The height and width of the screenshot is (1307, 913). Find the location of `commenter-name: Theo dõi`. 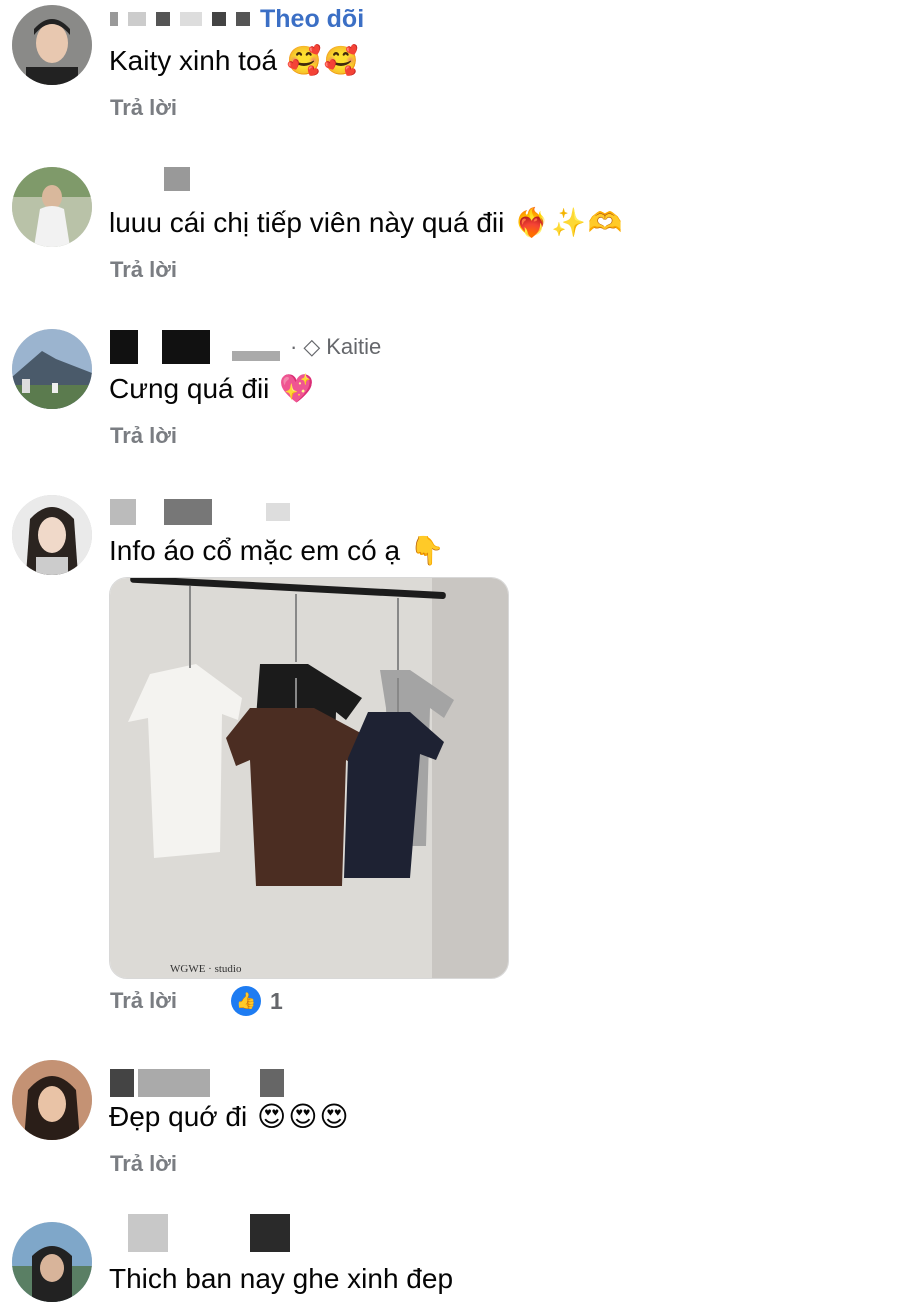

commenter-name: Theo dõi is located at coordinates (237, 19).